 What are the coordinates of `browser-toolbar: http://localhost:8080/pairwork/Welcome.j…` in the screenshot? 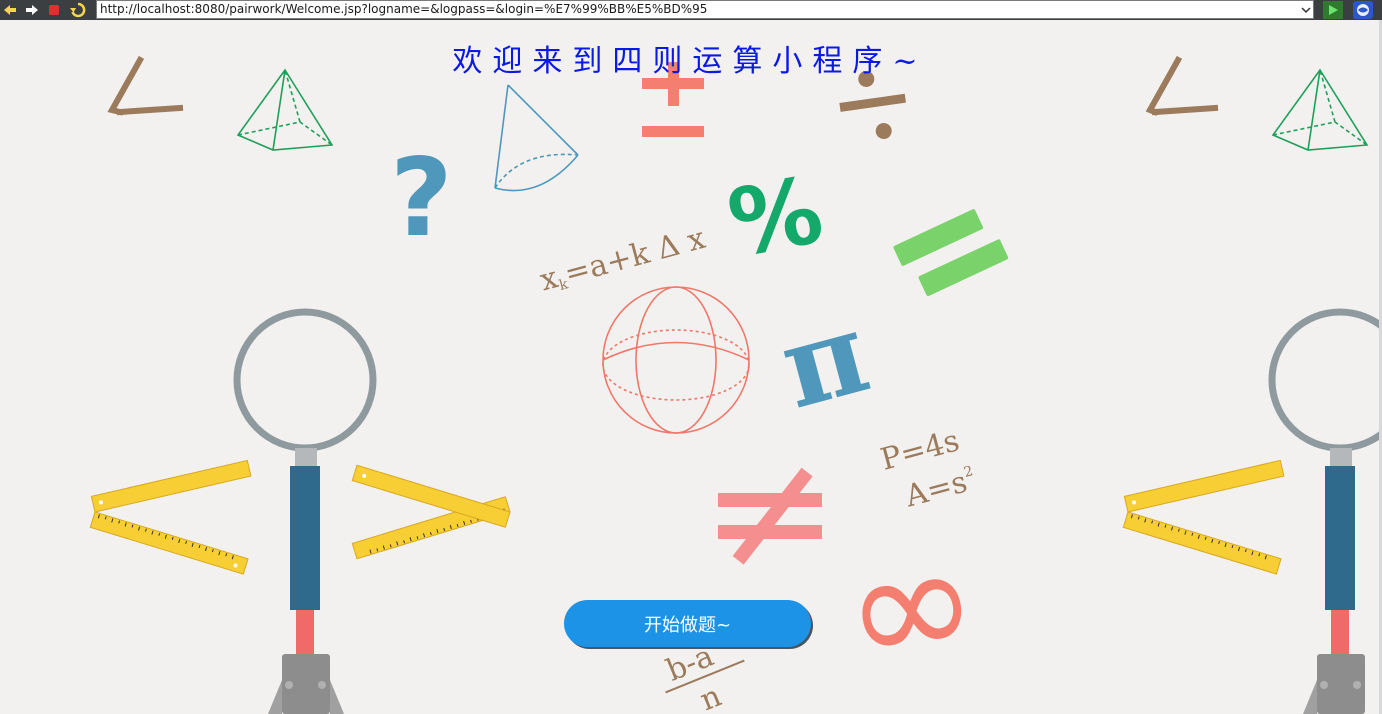 It's located at (691, 10).